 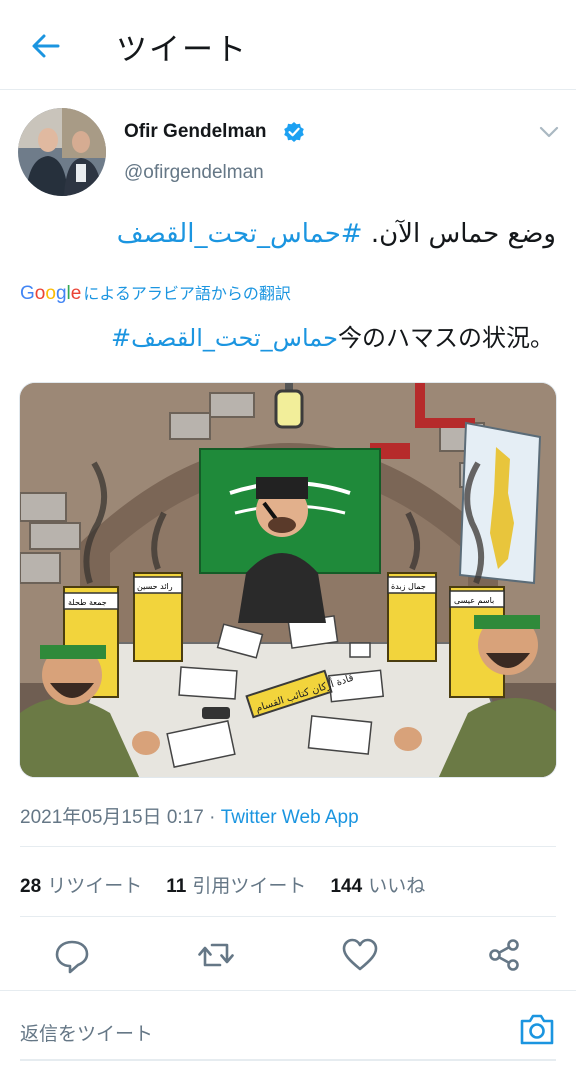 I want to click on tweet-text: وضع حماس الآن. #حماس_تحت_القصف, so click(x=336, y=234).